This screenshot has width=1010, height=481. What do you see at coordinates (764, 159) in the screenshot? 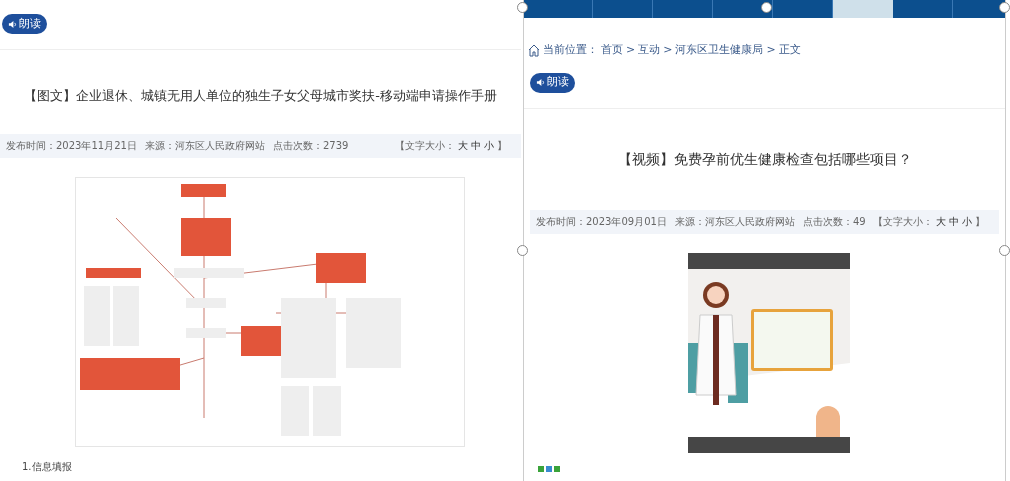
I see `article-title: 【视频】免费孕前优生健康检查包括哪些项目？` at bounding box center [764, 159].